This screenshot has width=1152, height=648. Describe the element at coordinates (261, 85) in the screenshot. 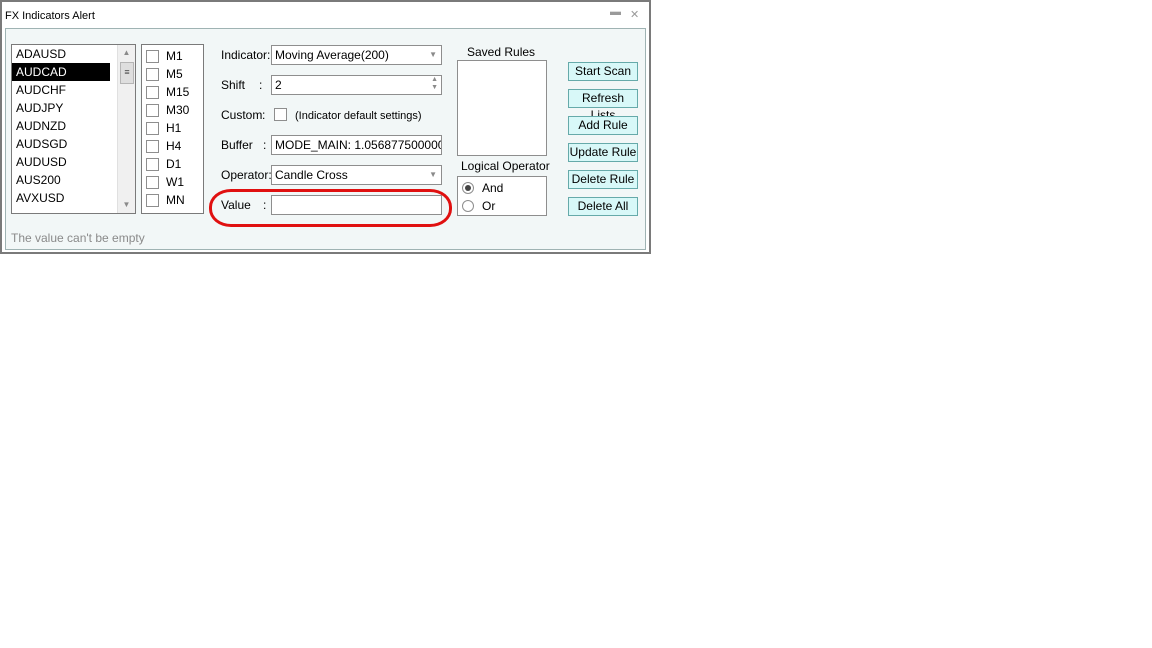

I see `shift-colon: :` at that location.